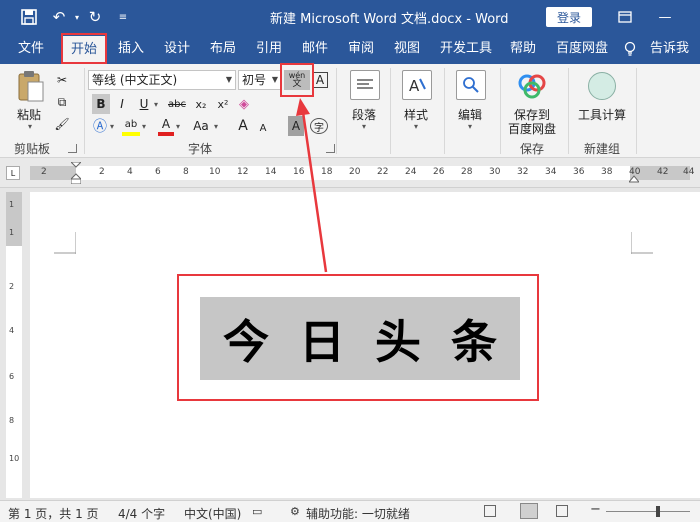 The height and width of the screenshot is (522, 700). Describe the element at coordinates (582, 49) in the screenshot. I see `tab-baidu-netdisk: 百度网盘` at that location.